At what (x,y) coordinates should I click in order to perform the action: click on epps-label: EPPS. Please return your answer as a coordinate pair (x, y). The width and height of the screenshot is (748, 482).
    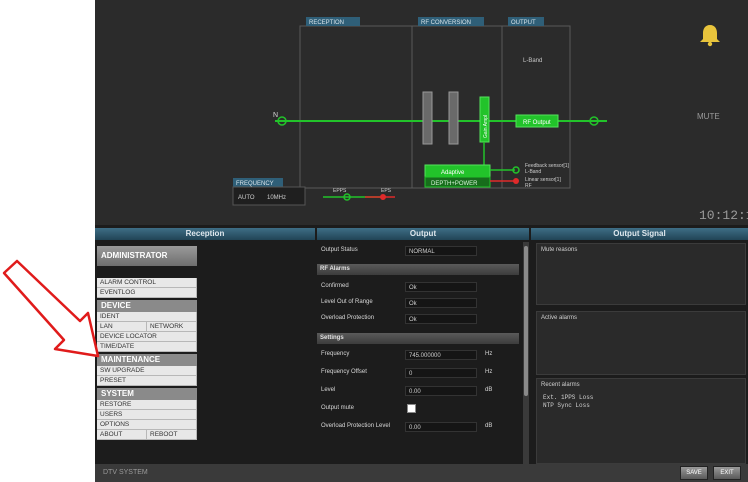
    Looking at the image, I should click on (340, 191).